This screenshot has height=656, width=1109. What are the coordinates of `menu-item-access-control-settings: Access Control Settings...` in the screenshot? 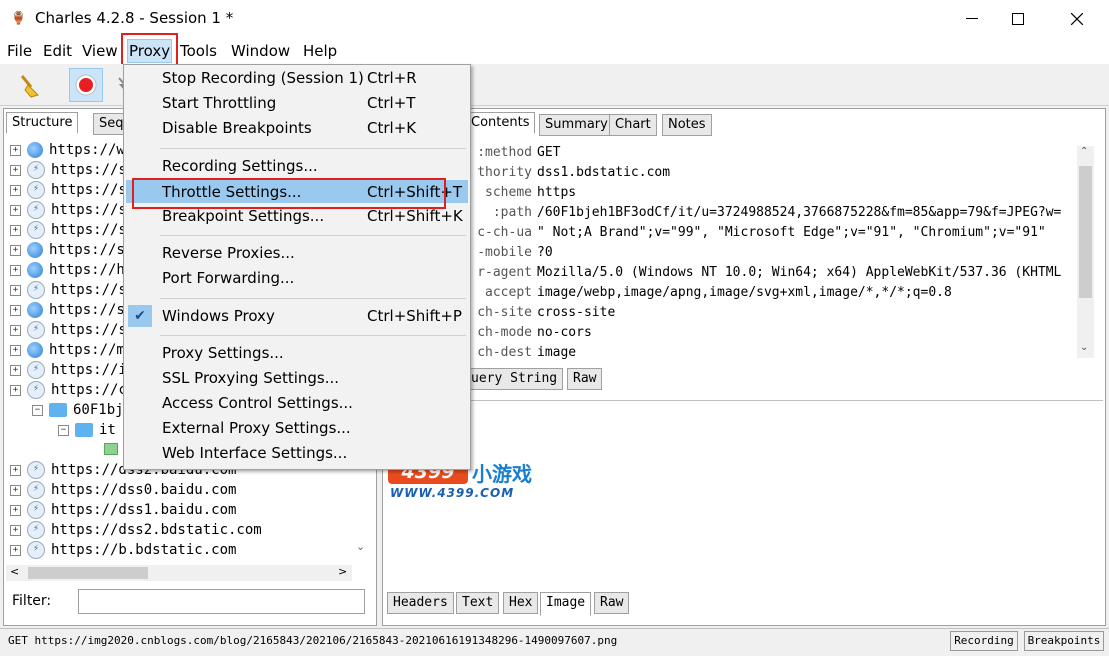 It's located at (297, 403).